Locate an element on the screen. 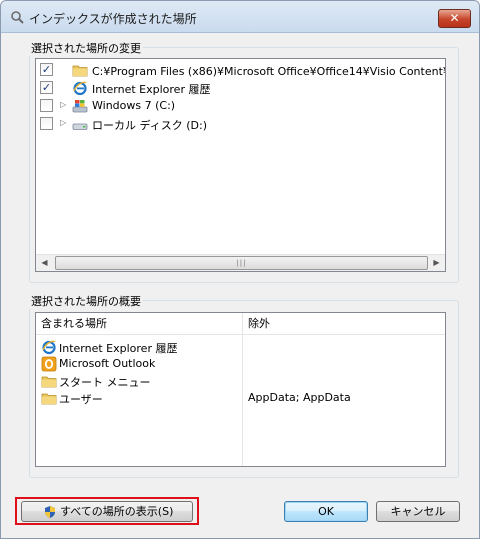  close-button: ✕ is located at coordinates (454, 18).